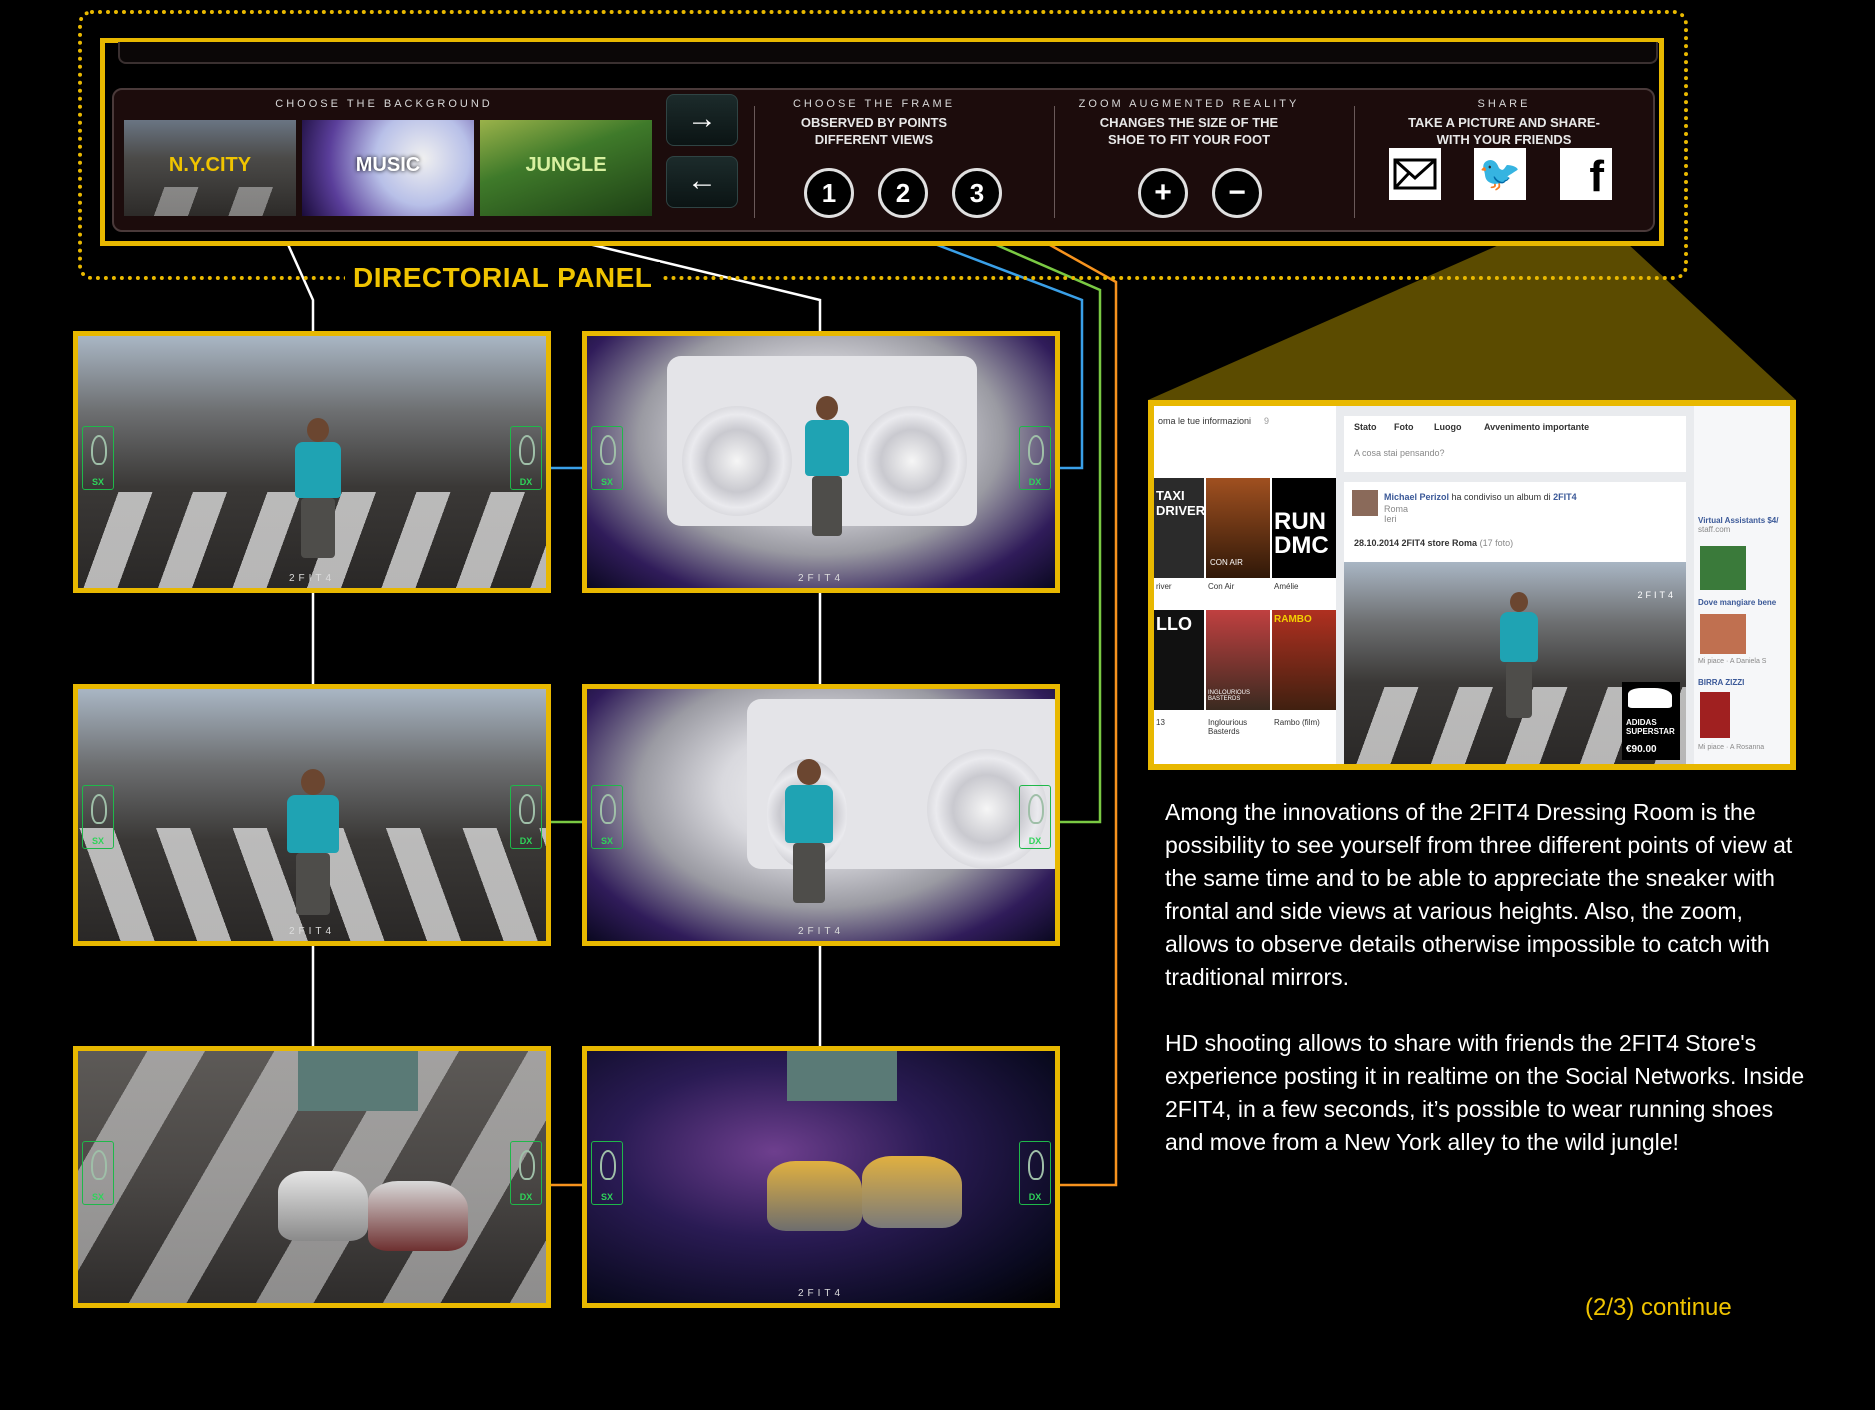  What do you see at coordinates (1399, 453) in the screenshot?
I see `fb-status-input: A cosa stai pensando?` at bounding box center [1399, 453].